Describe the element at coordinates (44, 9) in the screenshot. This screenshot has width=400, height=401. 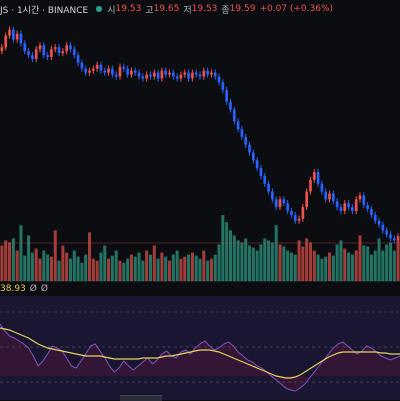
I see `symbol-label: JS · 1시간 · BINANCE` at that location.